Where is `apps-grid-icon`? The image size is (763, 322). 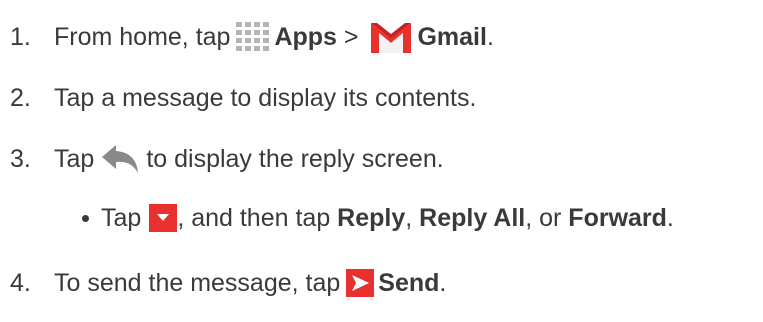
apps-grid-icon is located at coordinates (253, 37).